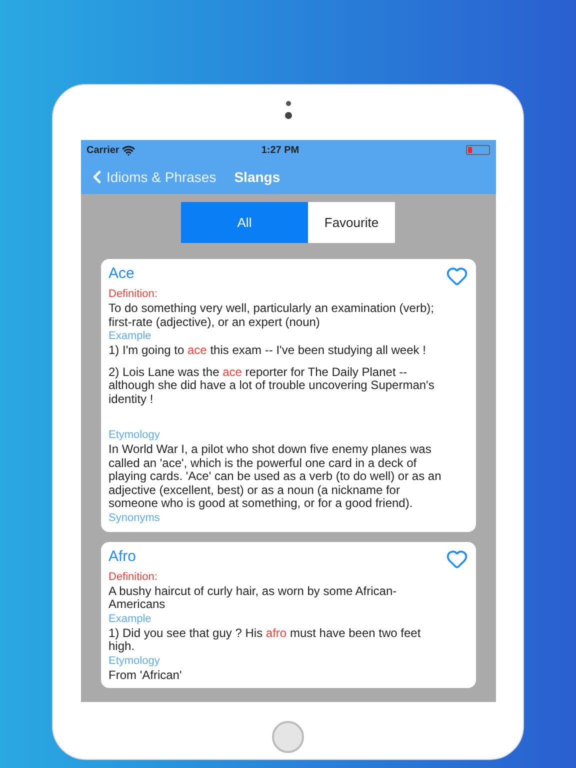 This screenshot has height=768, width=576. I want to click on home-button, so click(288, 737).